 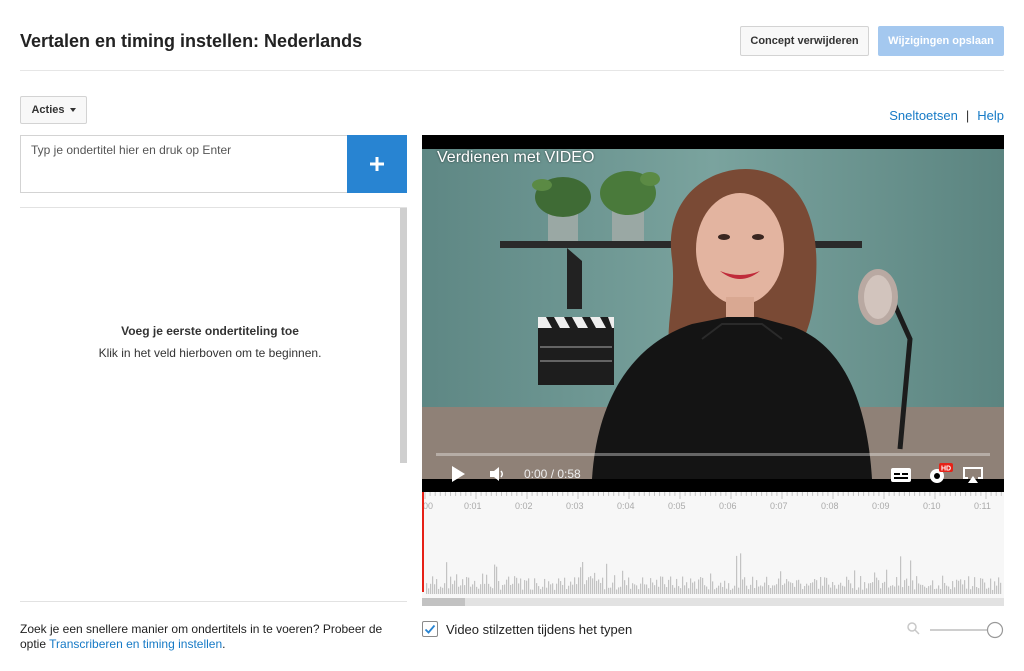 What do you see at coordinates (713, 495) in the screenshot?
I see `timeline-ruler` at bounding box center [713, 495].